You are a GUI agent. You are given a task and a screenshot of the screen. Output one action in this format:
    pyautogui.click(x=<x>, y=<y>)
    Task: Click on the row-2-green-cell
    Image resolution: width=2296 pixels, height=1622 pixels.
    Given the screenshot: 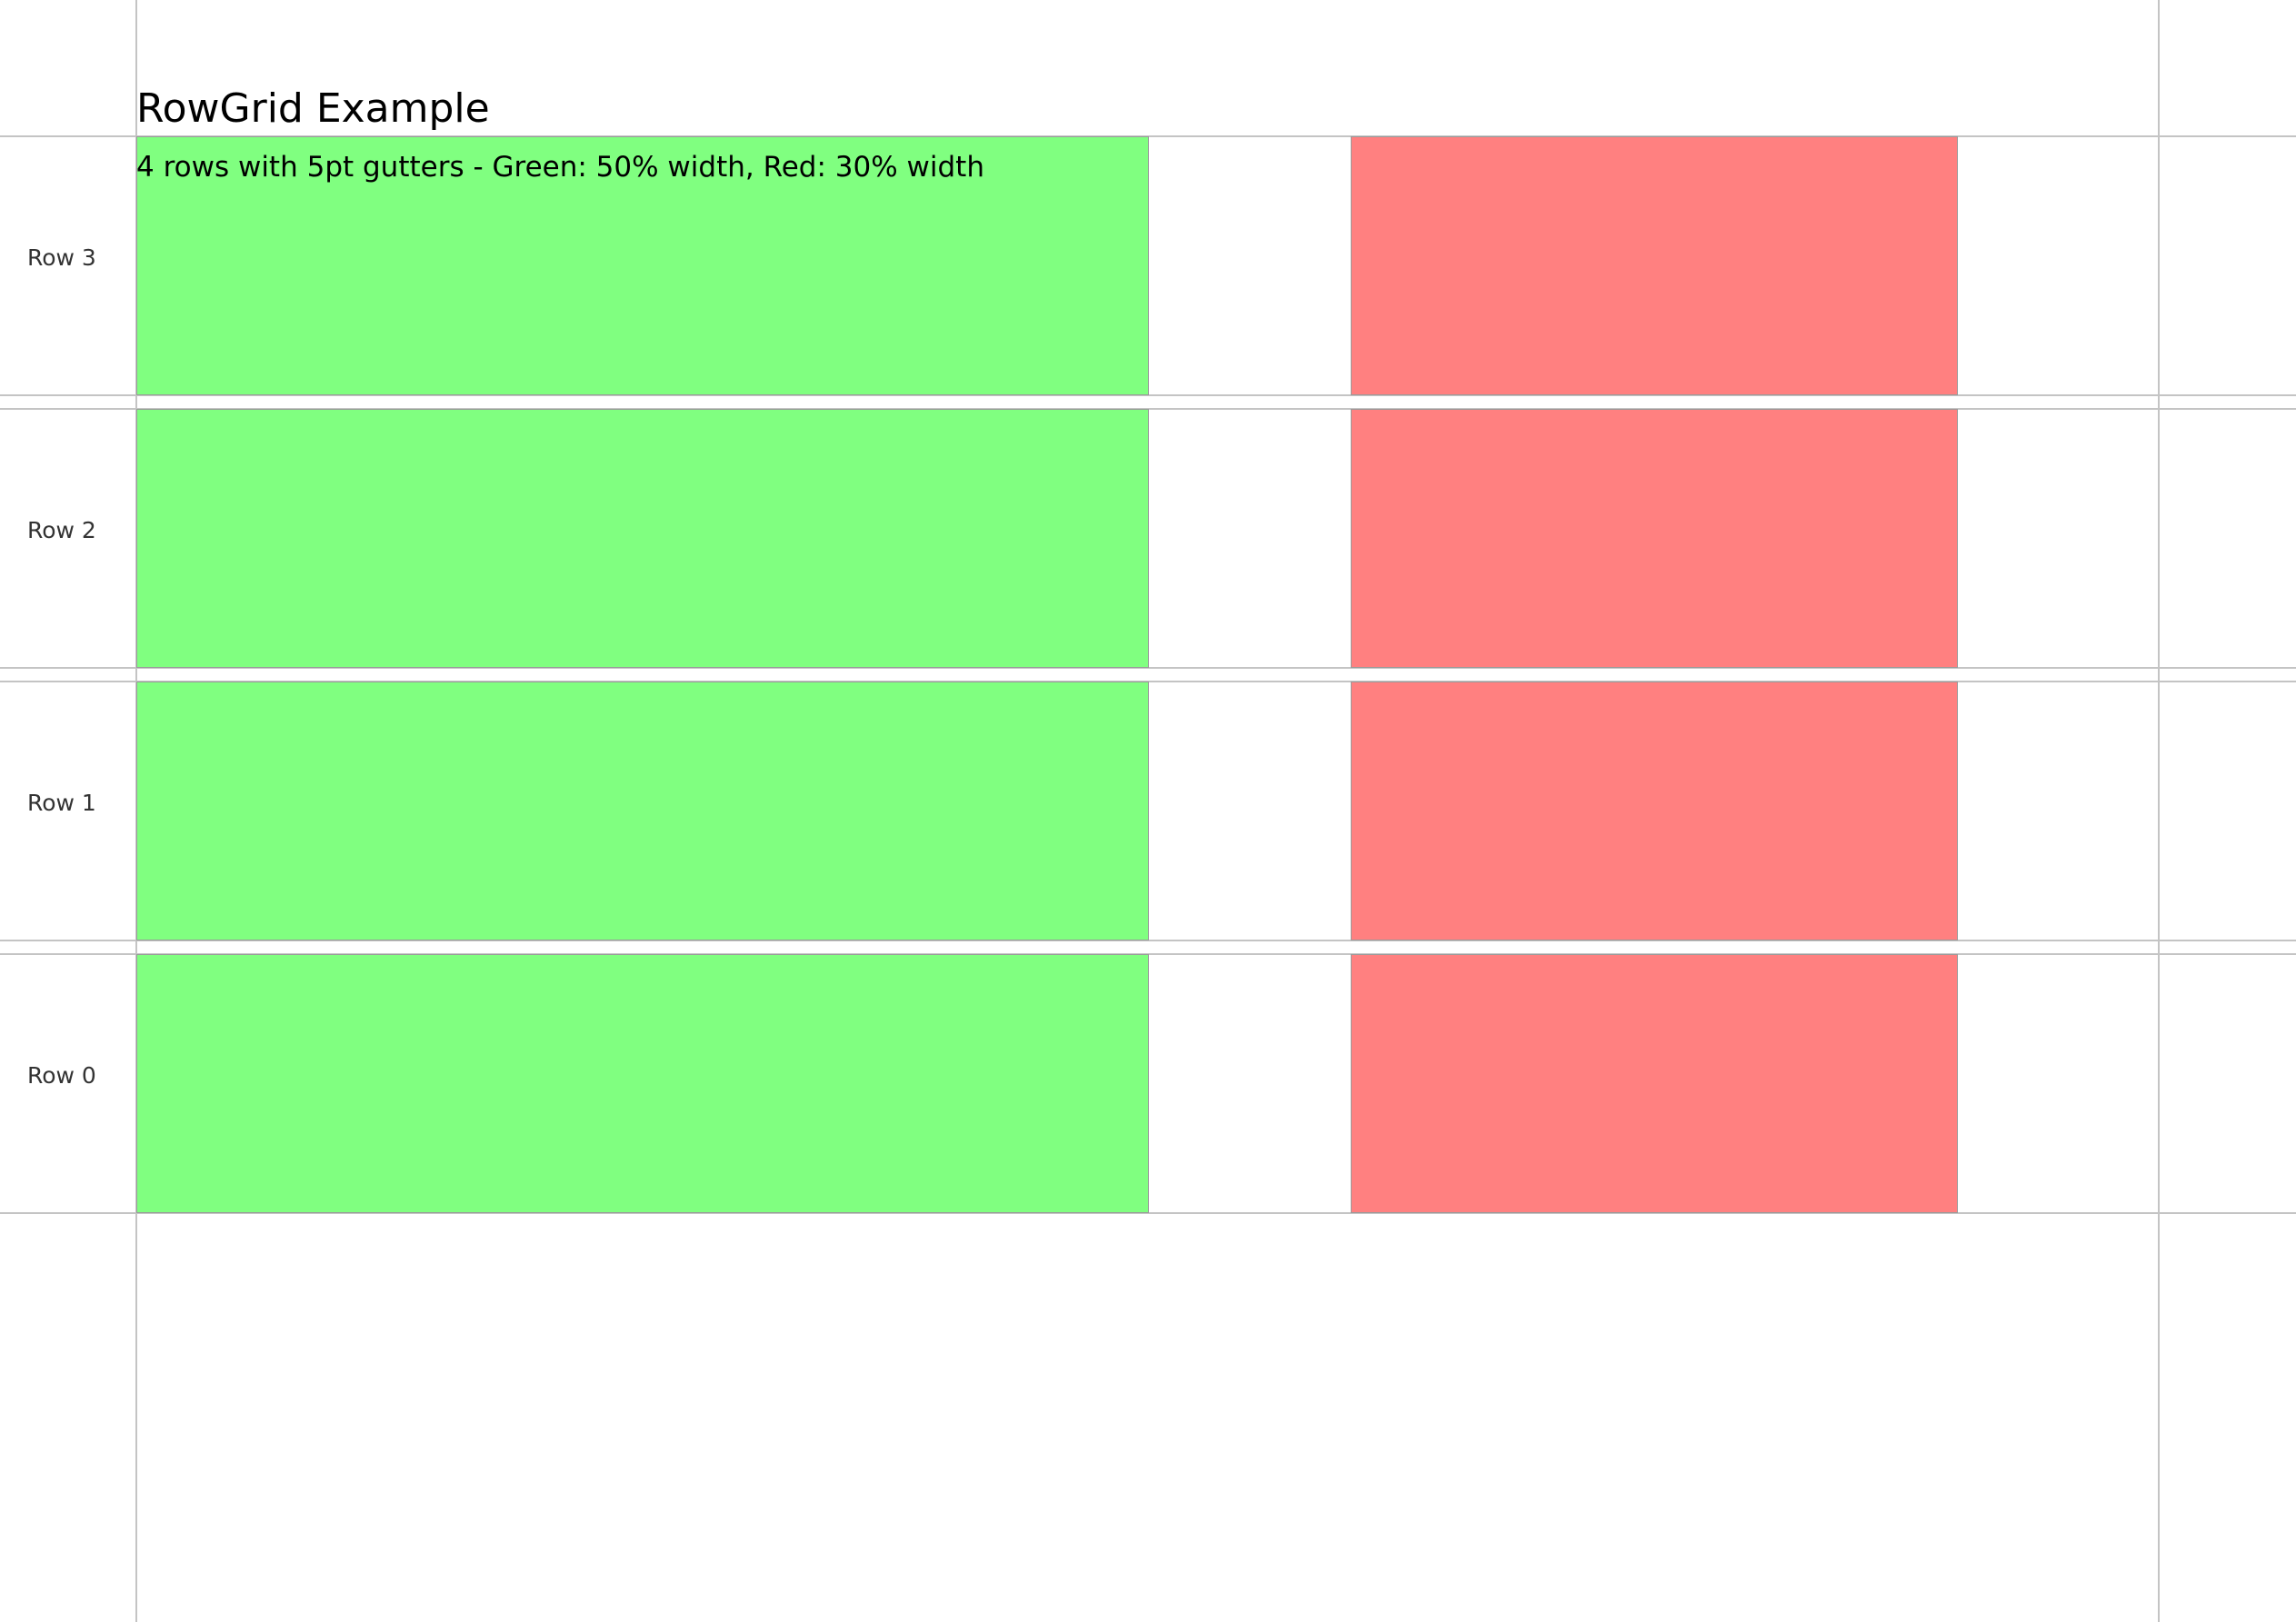 What is the action you would take?
    pyautogui.click(x=642, y=538)
    